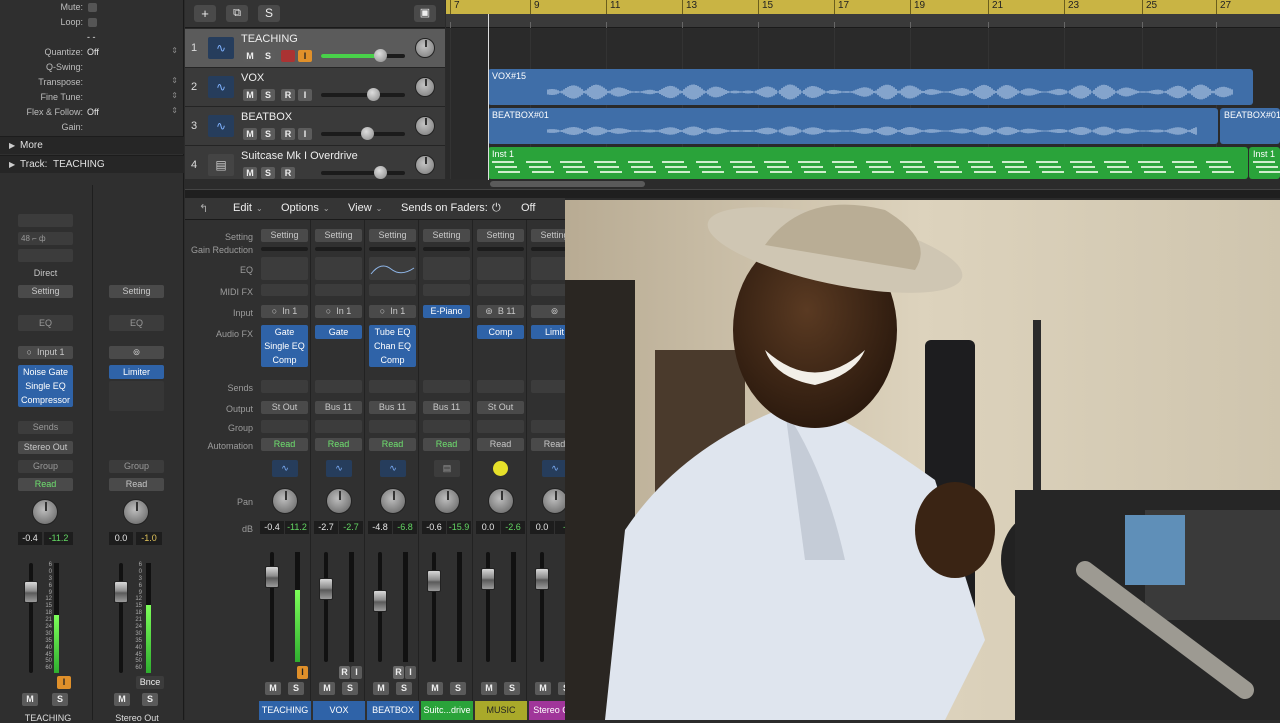  What do you see at coordinates (446, 311) in the screenshot?
I see `input-slot: E-Piano` at bounding box center [446, 311].